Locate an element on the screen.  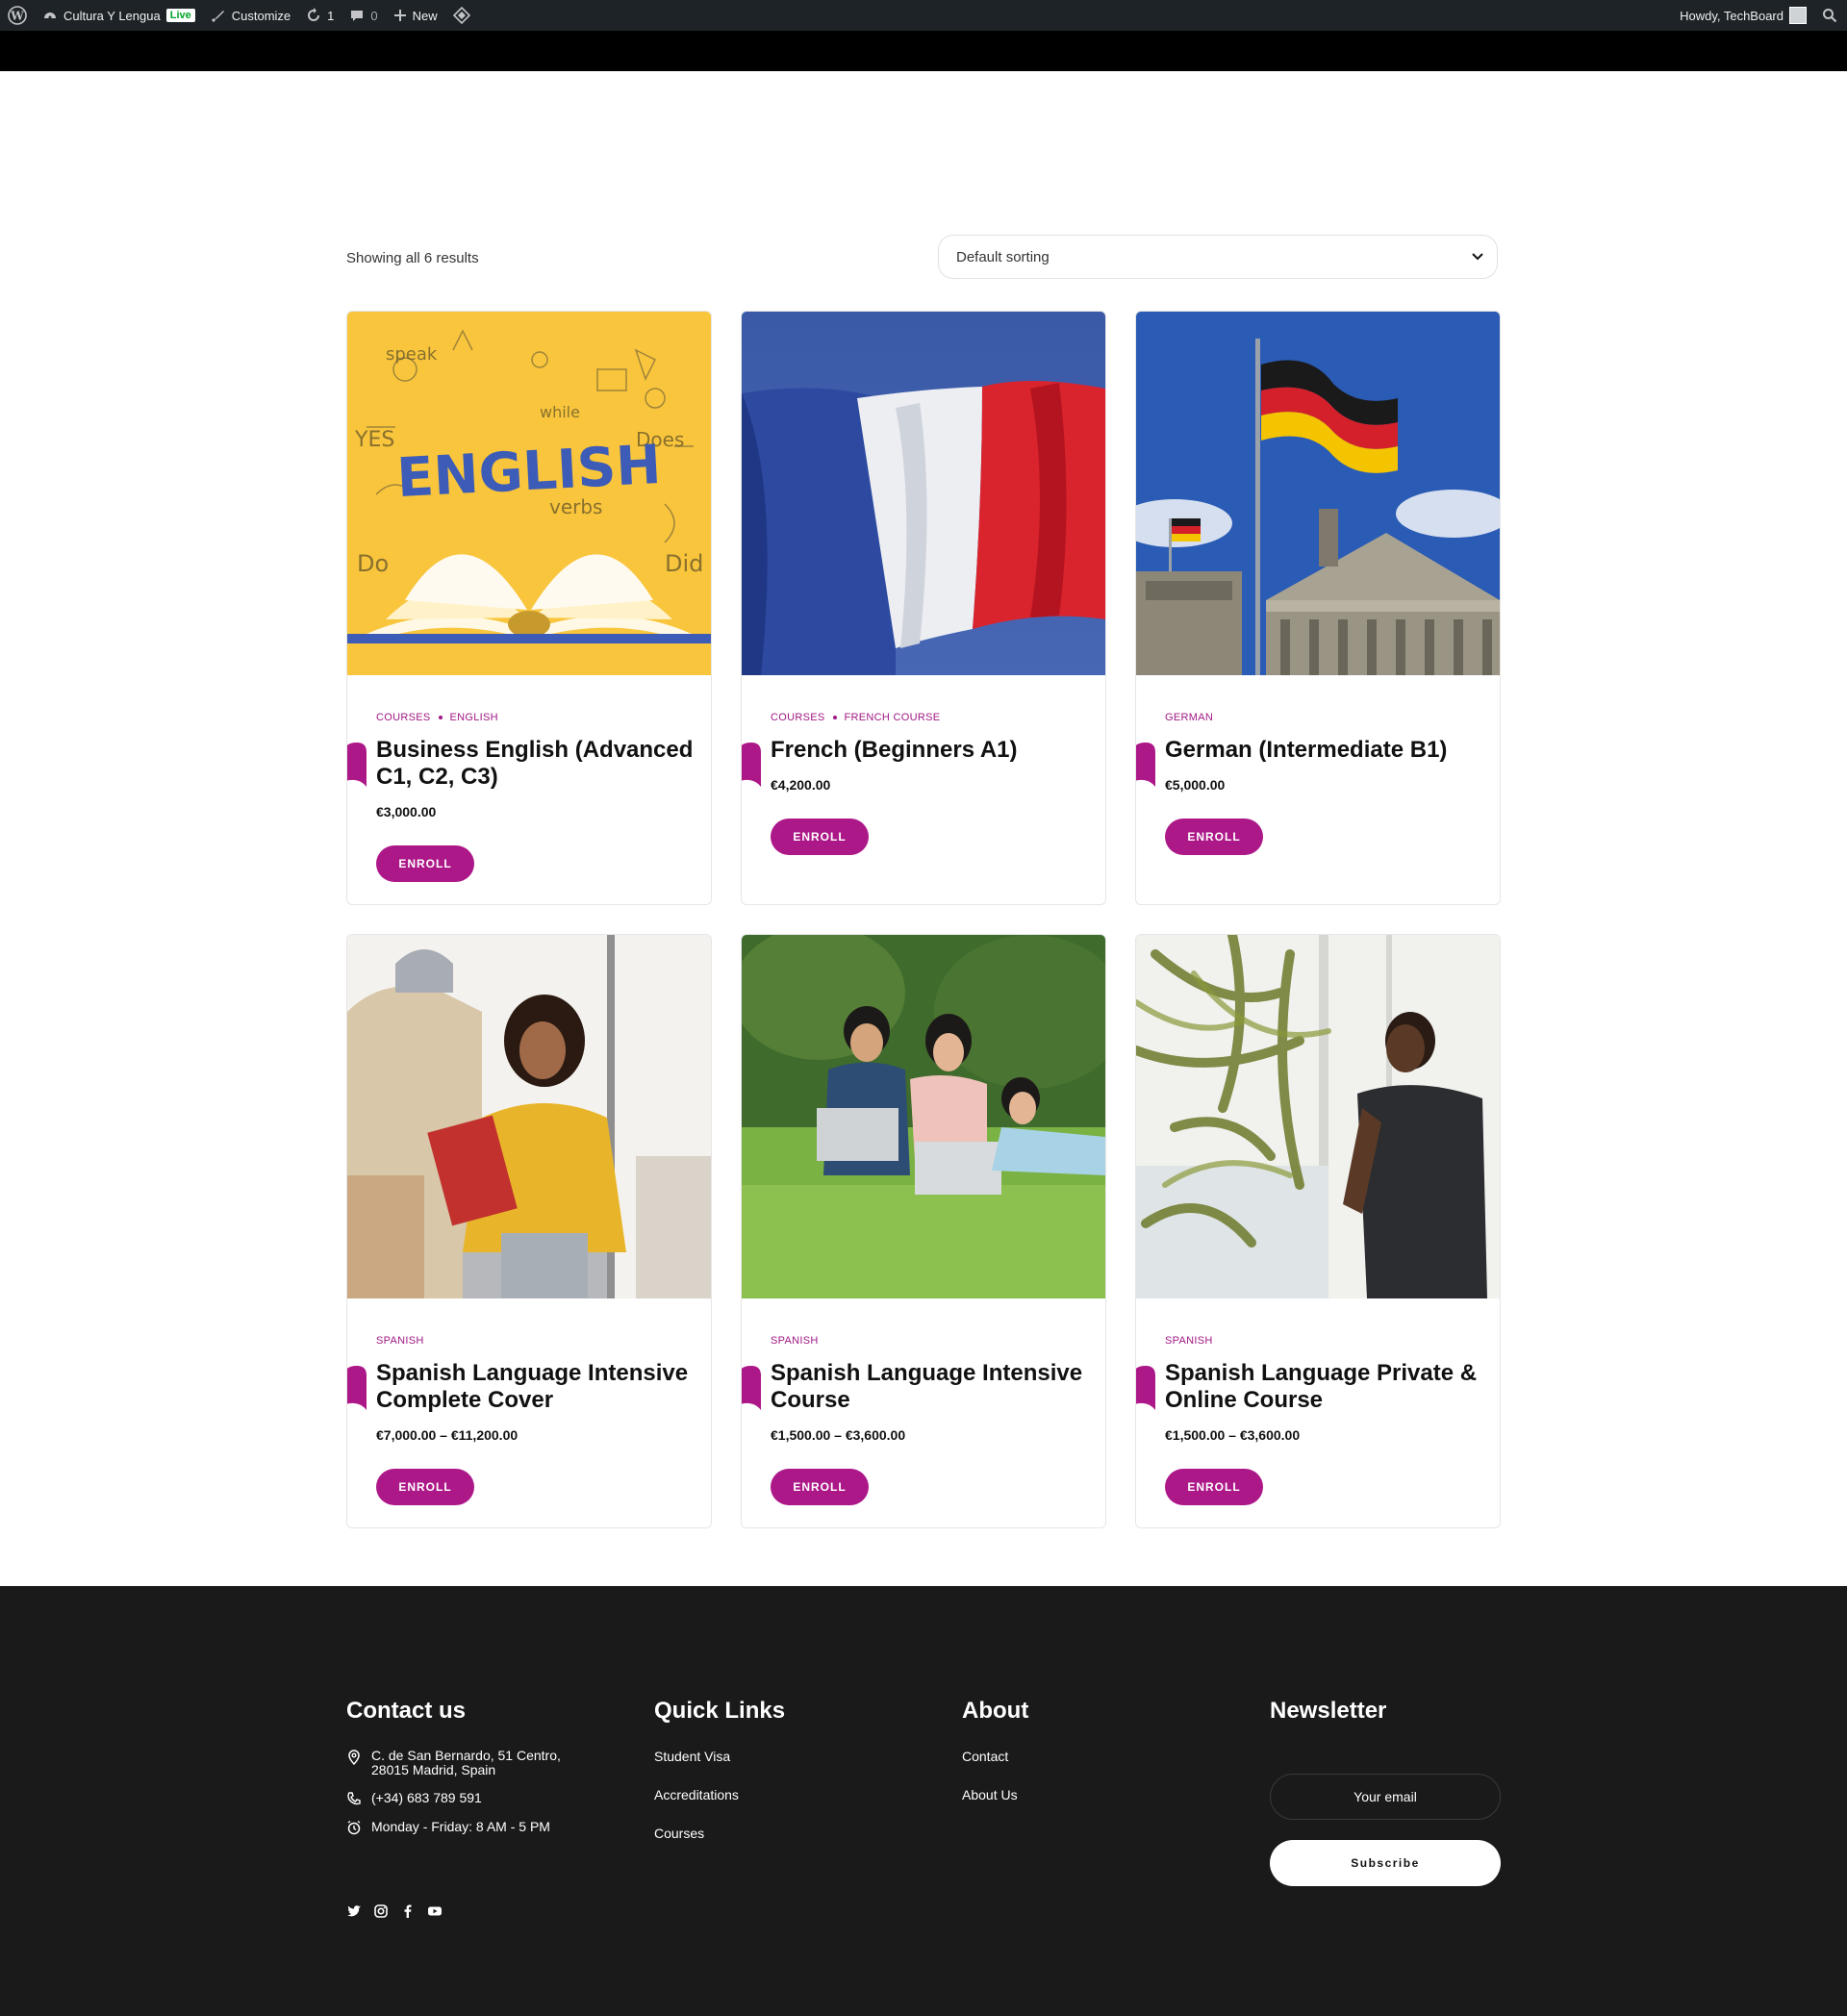
customize-label: Customize is located at coordinates (261, 16).